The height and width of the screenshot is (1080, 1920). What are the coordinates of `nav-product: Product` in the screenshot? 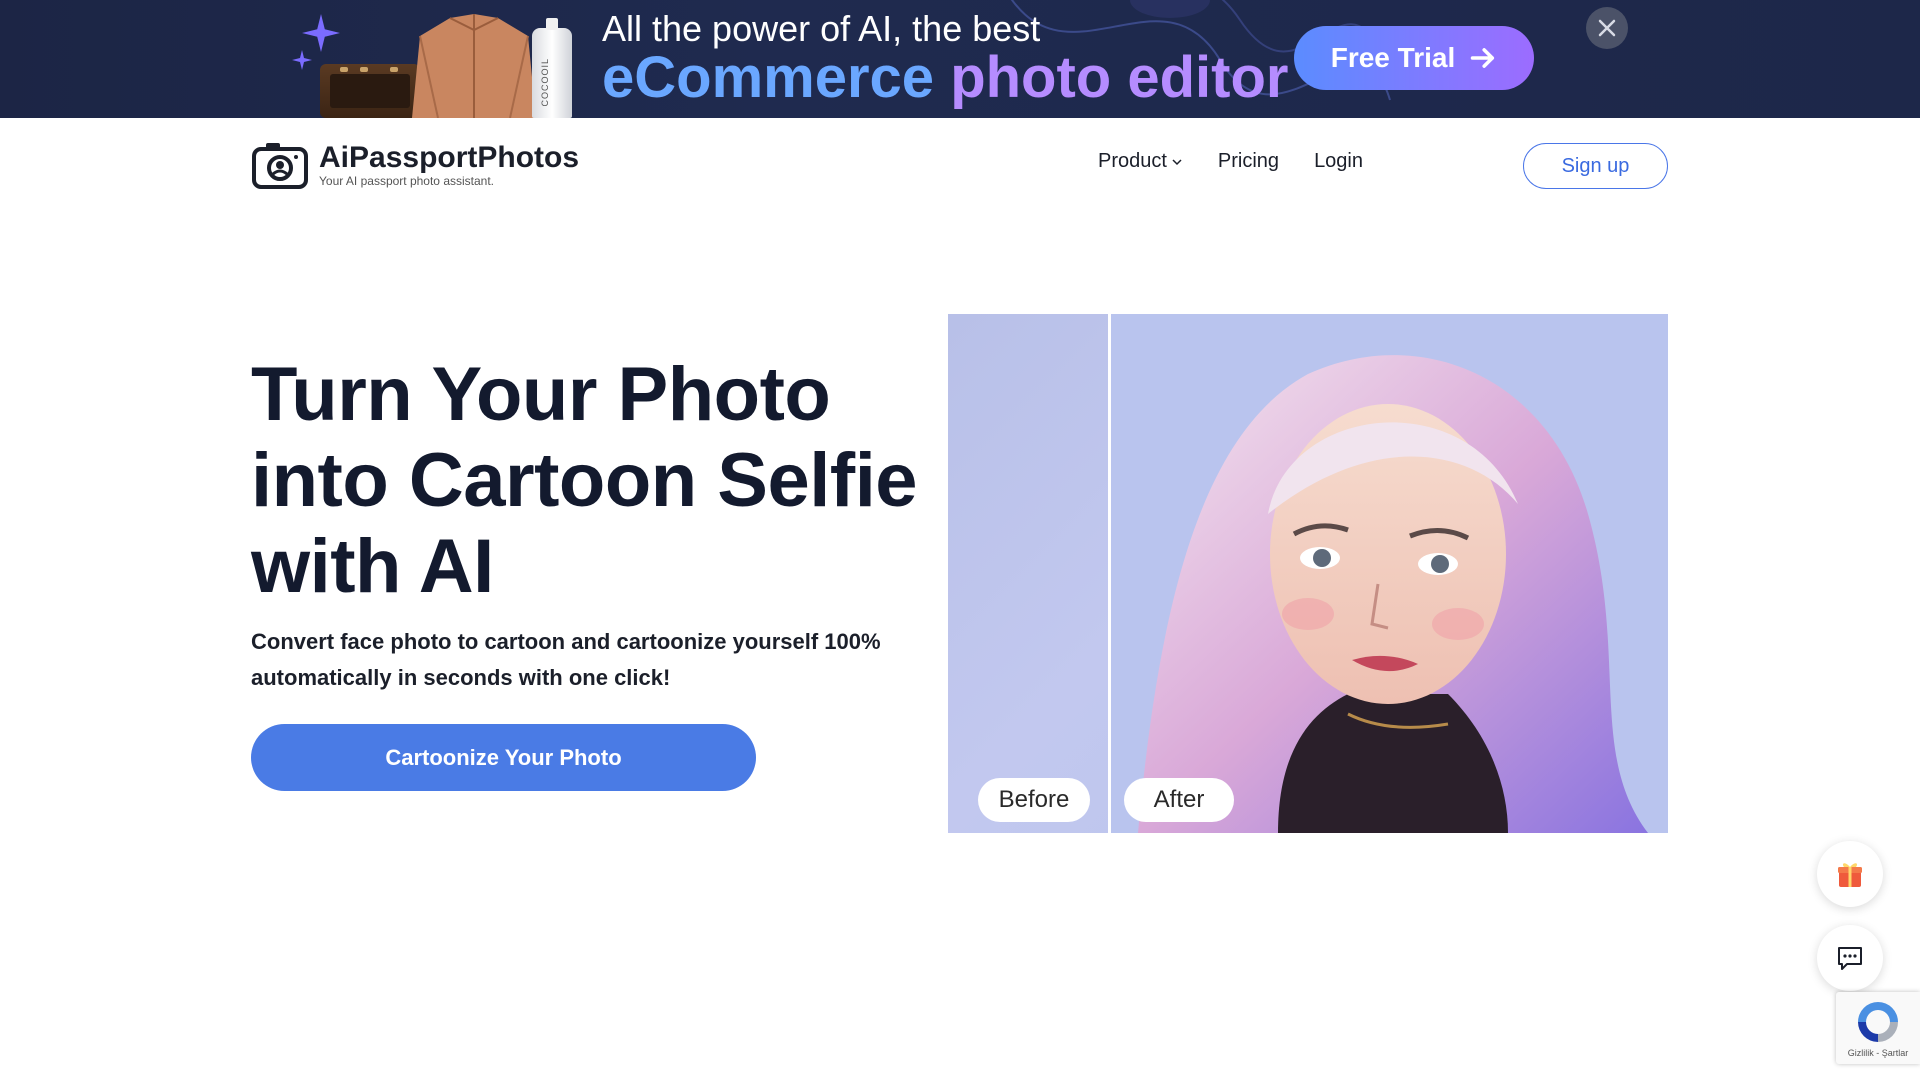 It's located at (1140, 161).